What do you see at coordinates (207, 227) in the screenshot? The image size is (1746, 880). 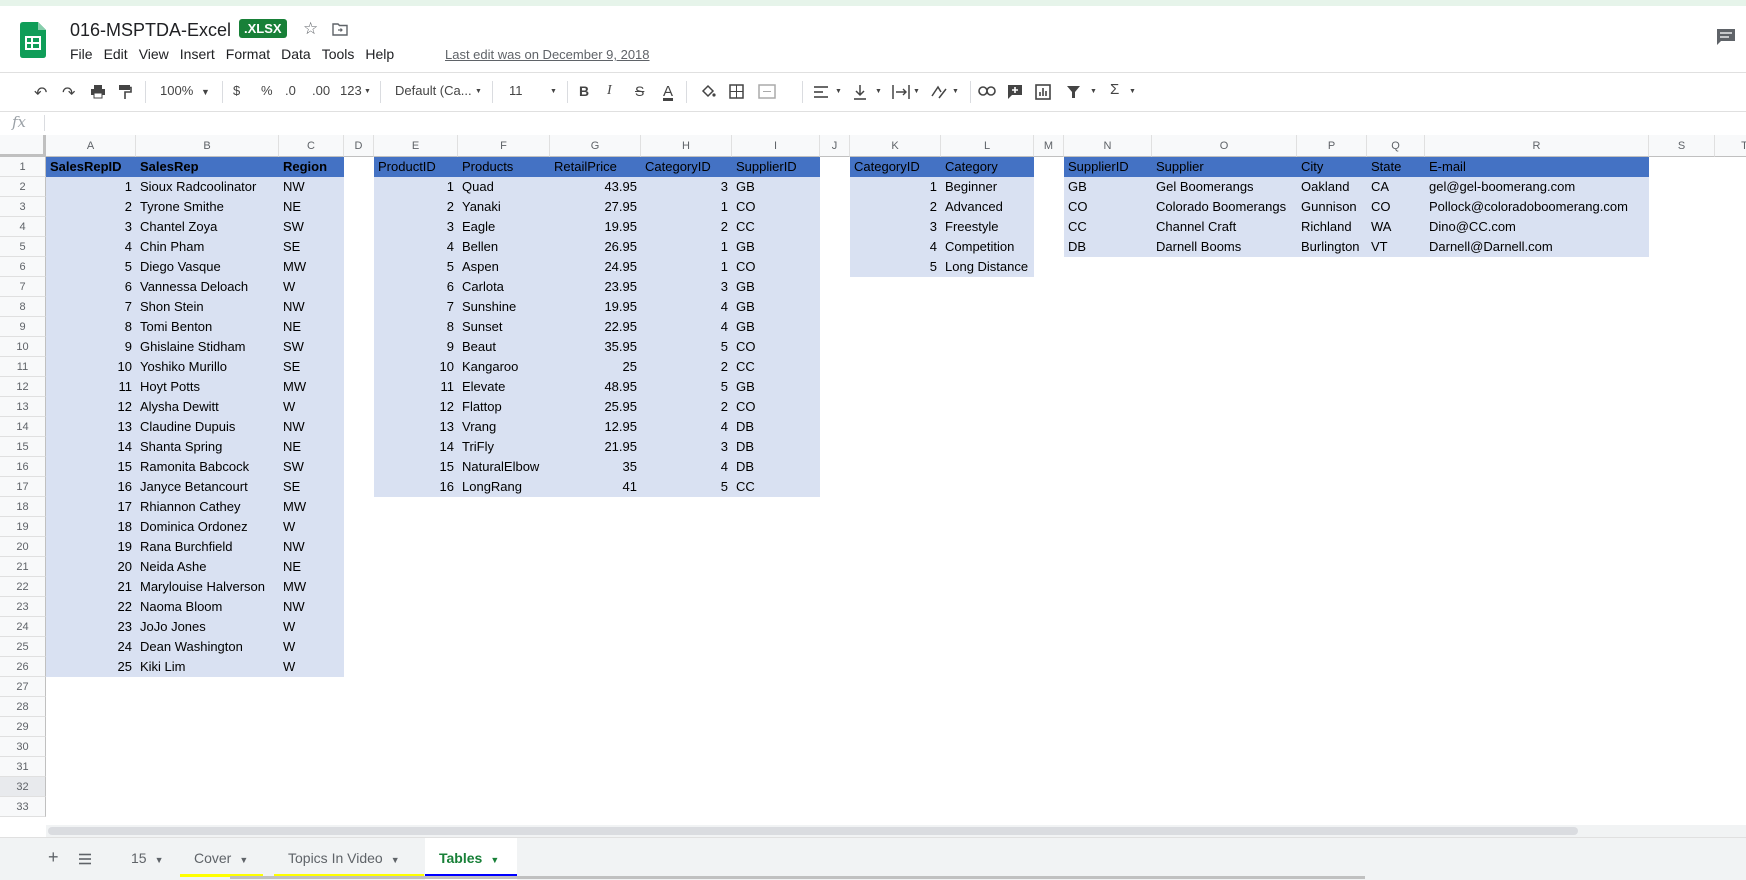 I see `table-cell: Chantel Zoya` at bounding box center [207, 227].